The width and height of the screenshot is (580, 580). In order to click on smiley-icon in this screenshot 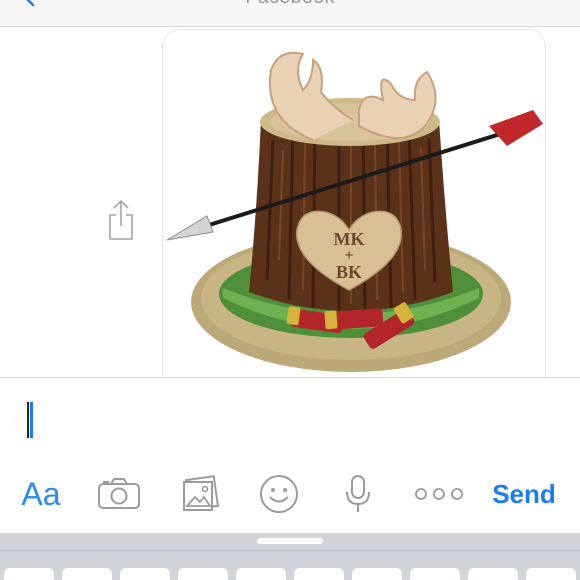, I will do `click(279, 494)`.